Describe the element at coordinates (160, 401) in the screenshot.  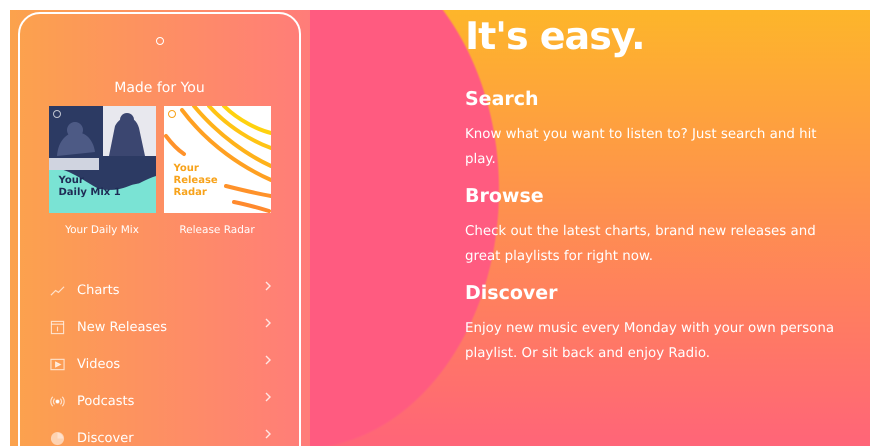
I see `menu-item: Podcasts` at that location.